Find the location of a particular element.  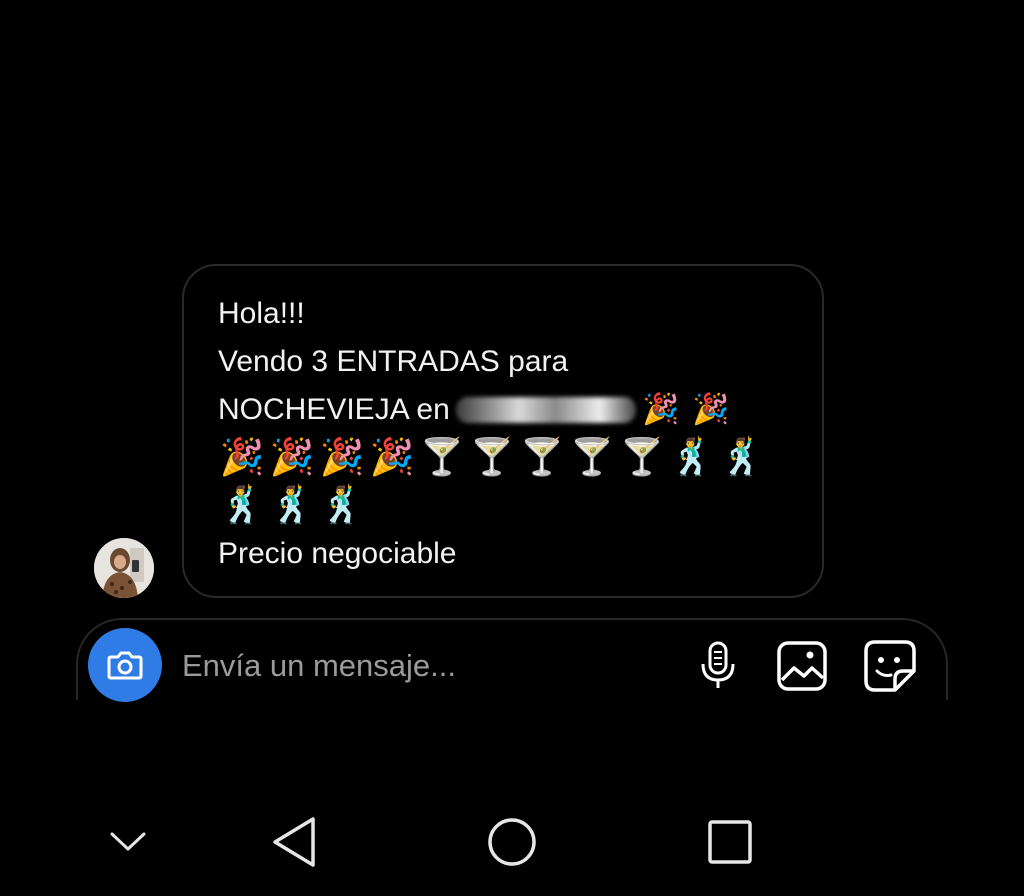

home-circle-icon is located at coordinates (512, 842).